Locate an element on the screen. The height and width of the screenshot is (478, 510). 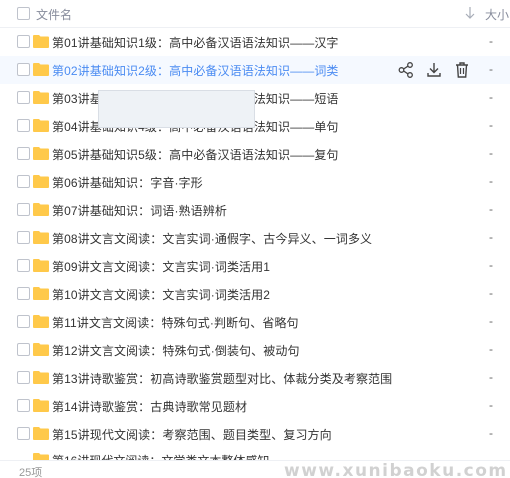
file-name: 第02讲基础知识2级：高中必备汉语语法知识——词类 is located at coordinates (195, 70).